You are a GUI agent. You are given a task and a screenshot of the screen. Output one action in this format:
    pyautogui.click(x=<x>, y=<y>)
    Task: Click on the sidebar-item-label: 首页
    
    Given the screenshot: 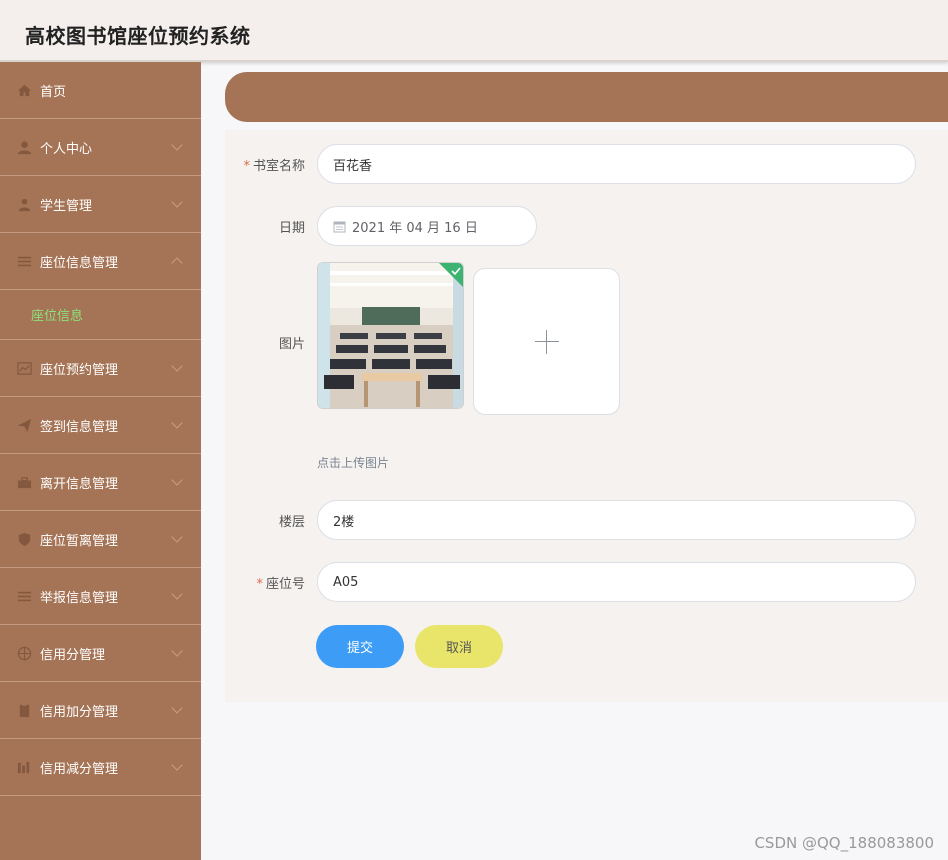 What is the action you would take?
    pyautogui.click(x=53, y=92)
    